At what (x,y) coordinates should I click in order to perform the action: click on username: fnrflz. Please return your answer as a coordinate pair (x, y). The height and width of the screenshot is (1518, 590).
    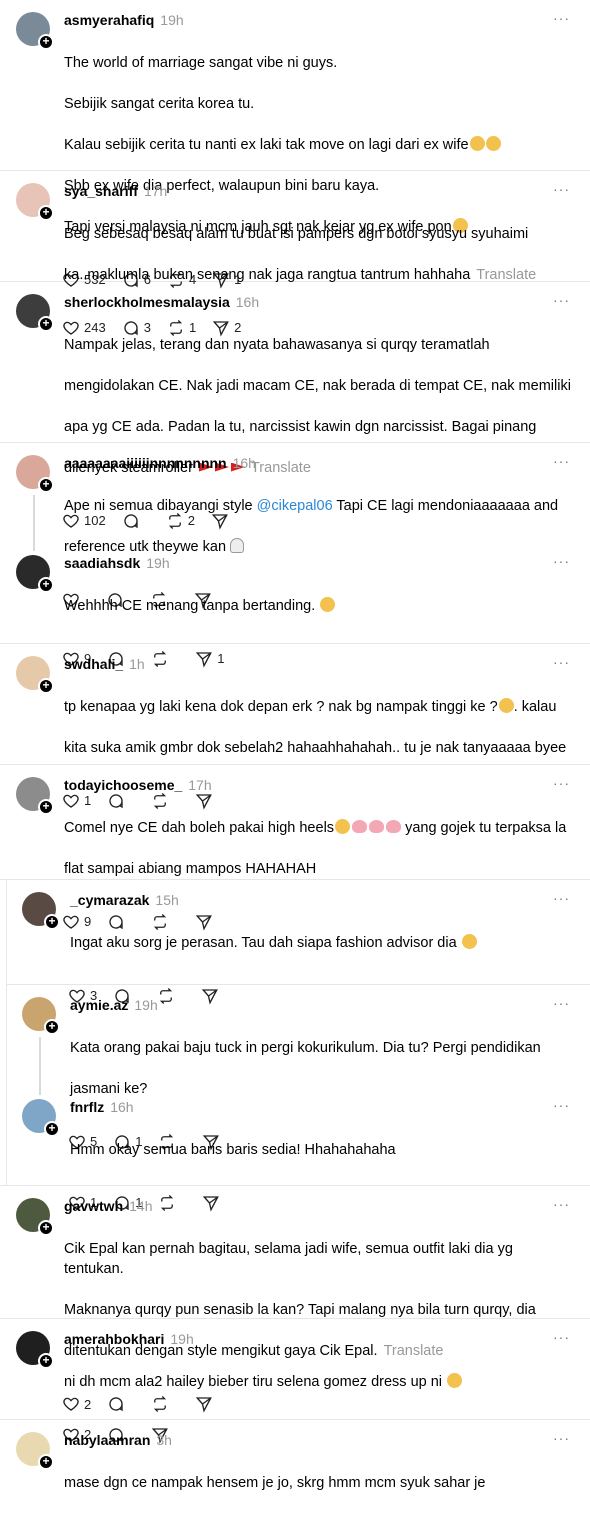
    Looking at the image, I should click on (87, 1107).